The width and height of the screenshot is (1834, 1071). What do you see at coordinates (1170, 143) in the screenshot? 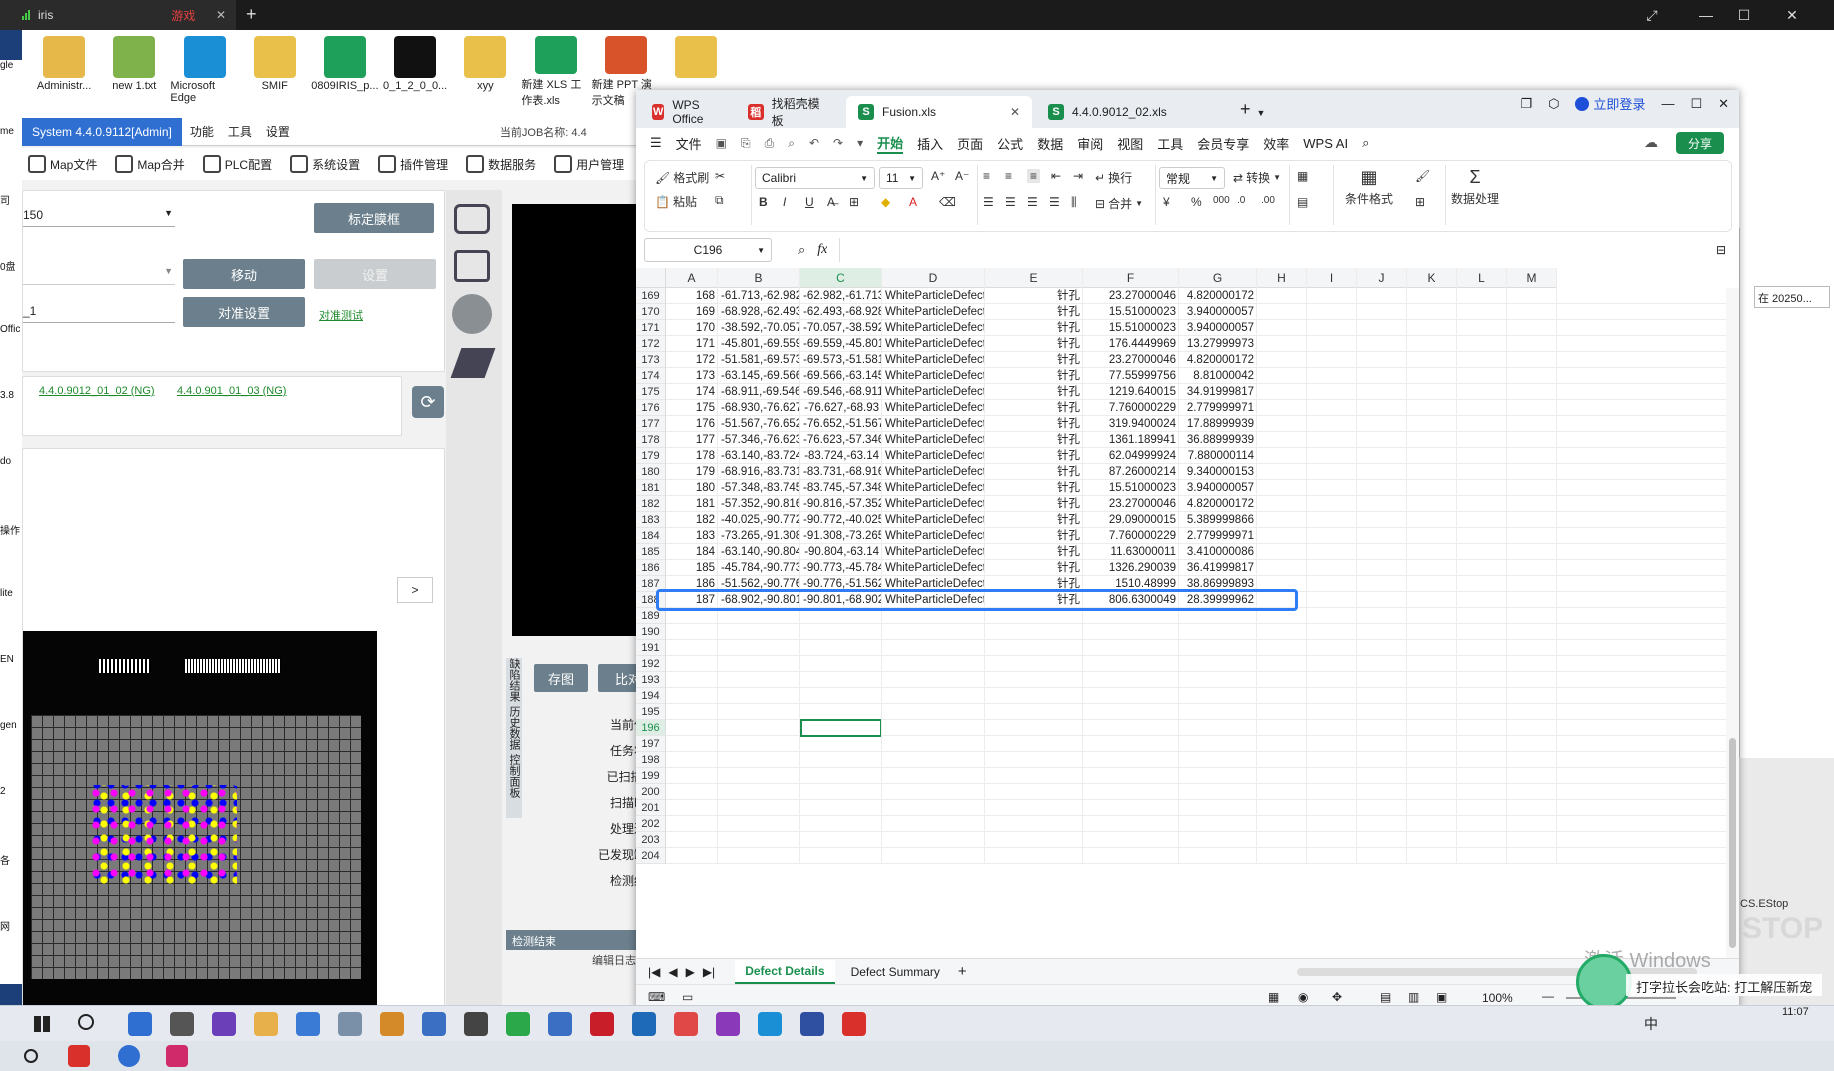
I see `ribbon-tab: 工具` at bounding box center [1170, 143].